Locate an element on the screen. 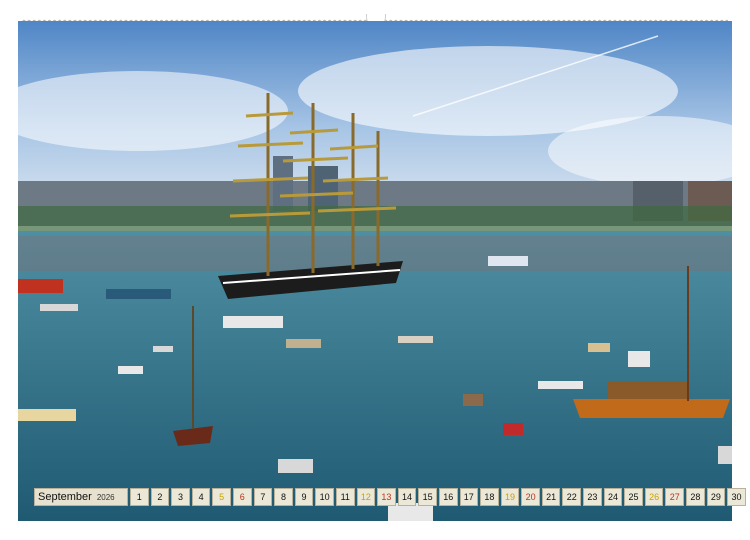  month-label-box: September 2026 is located at coordinates (81, 497).